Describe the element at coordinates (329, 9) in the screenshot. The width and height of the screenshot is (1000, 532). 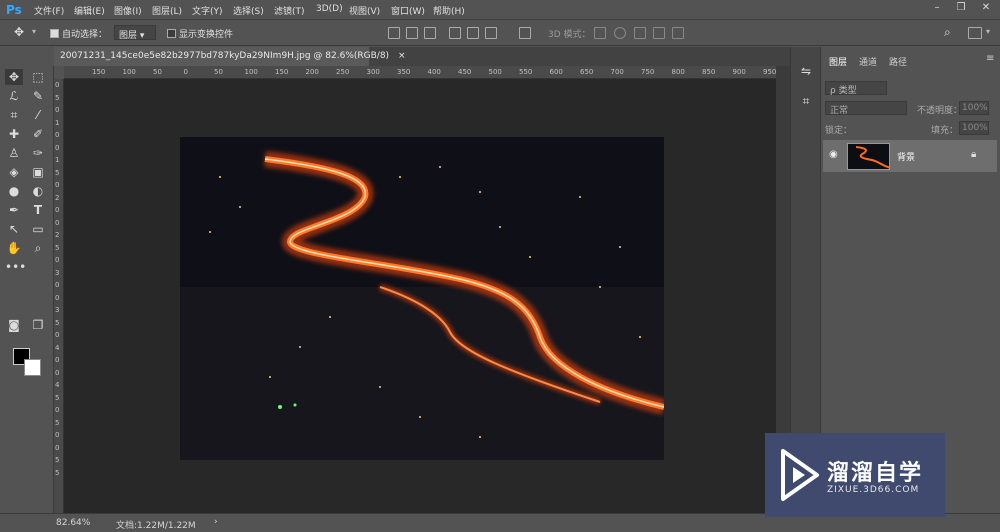
I see `menu-3d: 3D(D)` at that location.